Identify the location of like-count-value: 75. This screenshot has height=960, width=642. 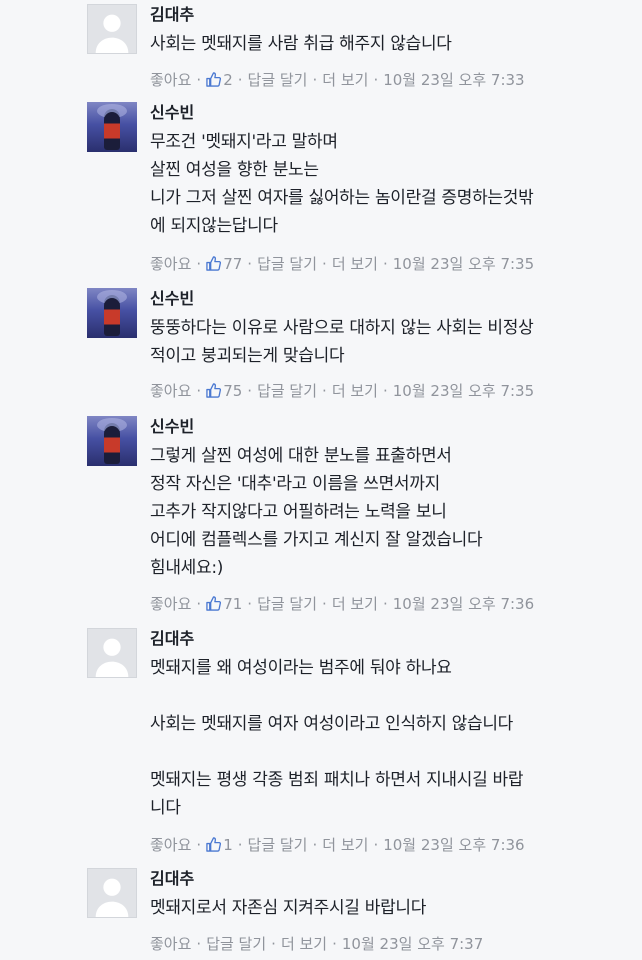
(233, 391).